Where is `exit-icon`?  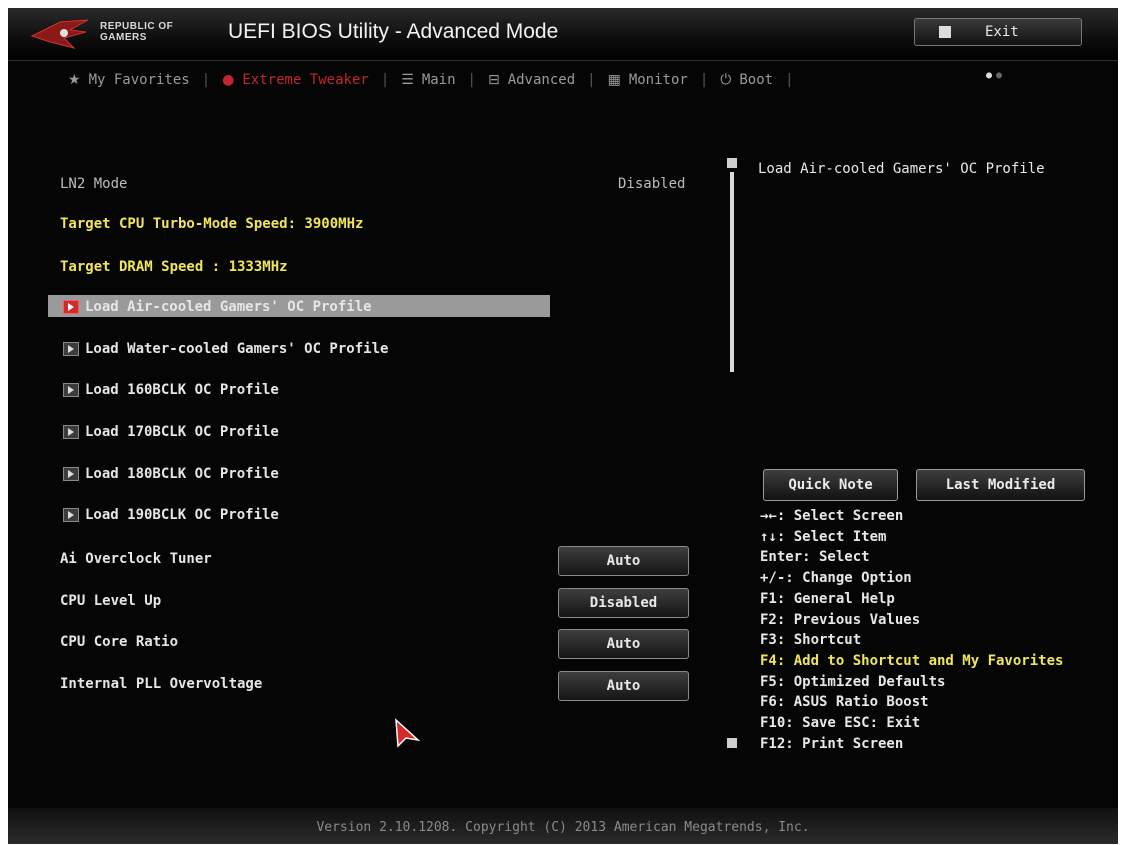 exit-icon is located at coordinates (945, 32).